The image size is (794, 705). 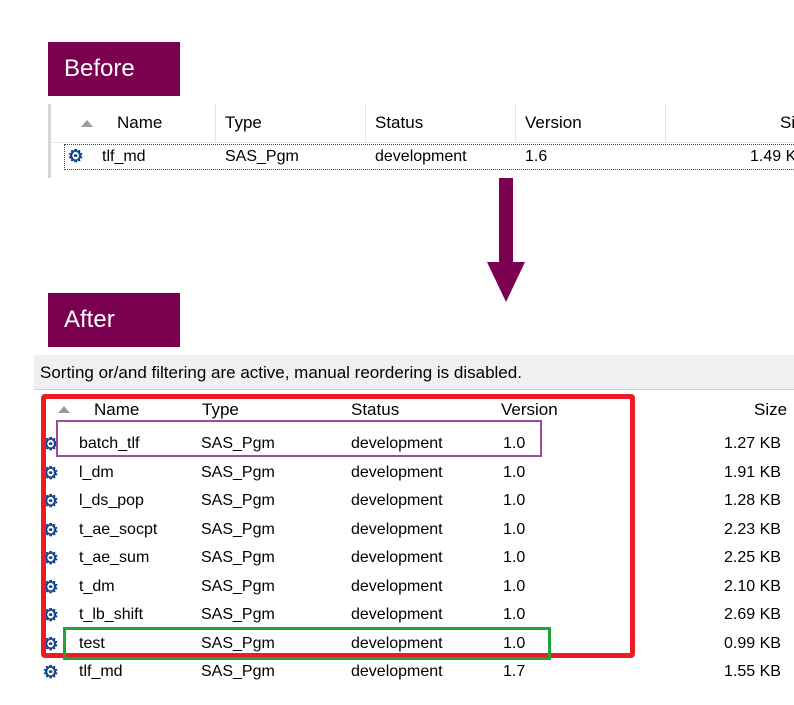 I want to click on before-label: Before, so click(x=114, y=69).